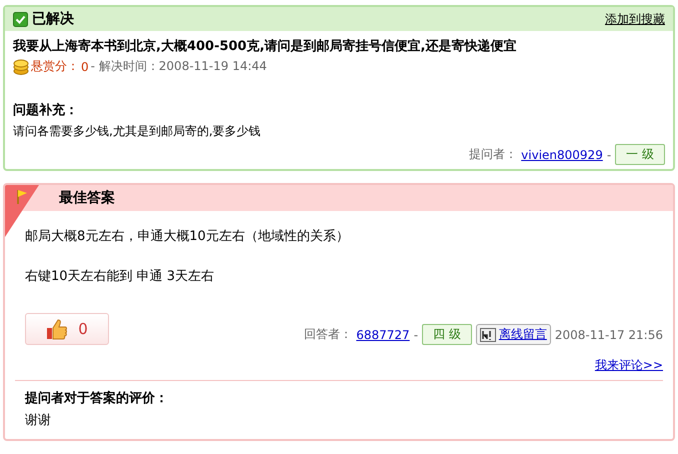 The image size is (678, 454). Describe the element at coordinates (328, 334) in the screenshot. I see `answerer-label: 回答者：` at that location.